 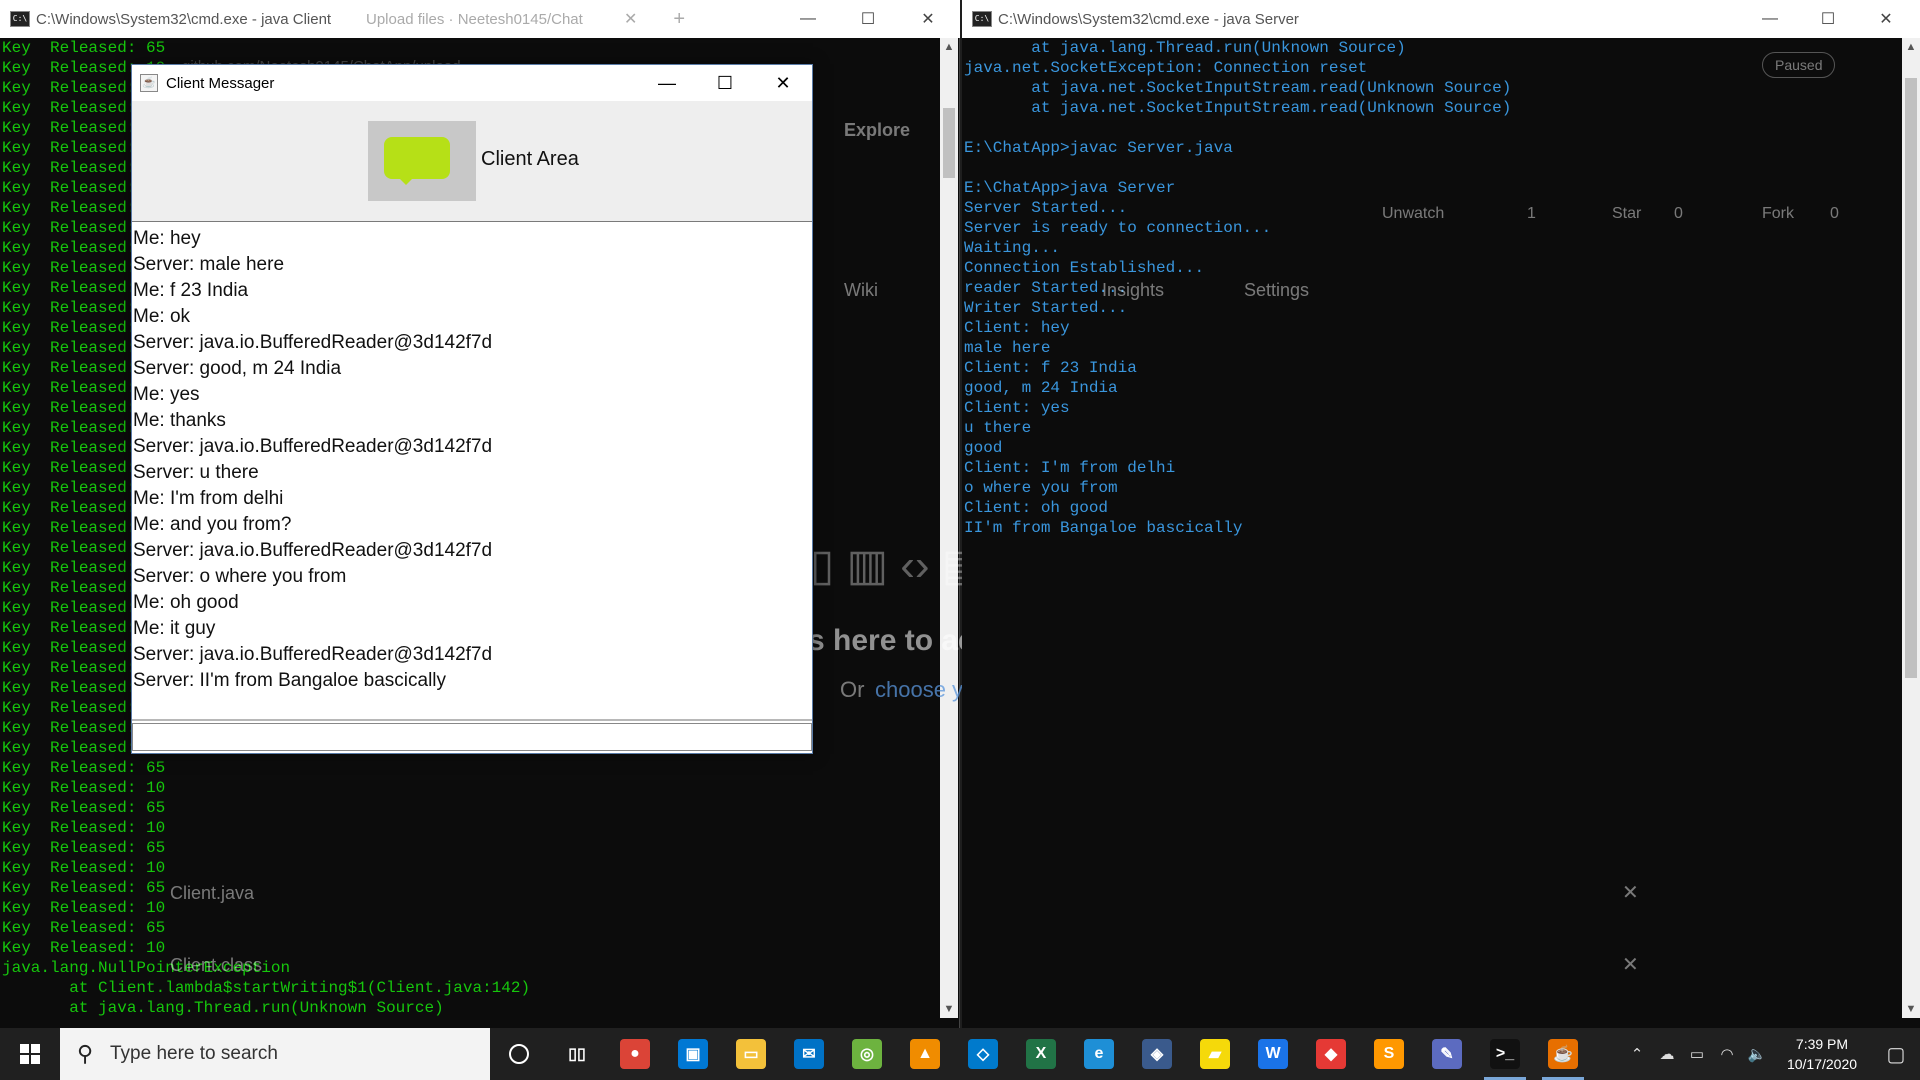 What do you see at coordinates (925, 1054) in the screenshot?
I see `vlc-taskbar-button: ▲` at bounding box center [925, 1054].